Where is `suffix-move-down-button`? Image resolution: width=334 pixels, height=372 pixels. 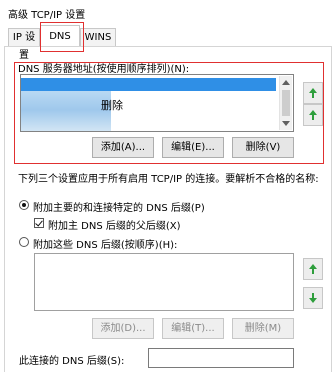
suffix-move-down-button is located at coordinates (313, 298).